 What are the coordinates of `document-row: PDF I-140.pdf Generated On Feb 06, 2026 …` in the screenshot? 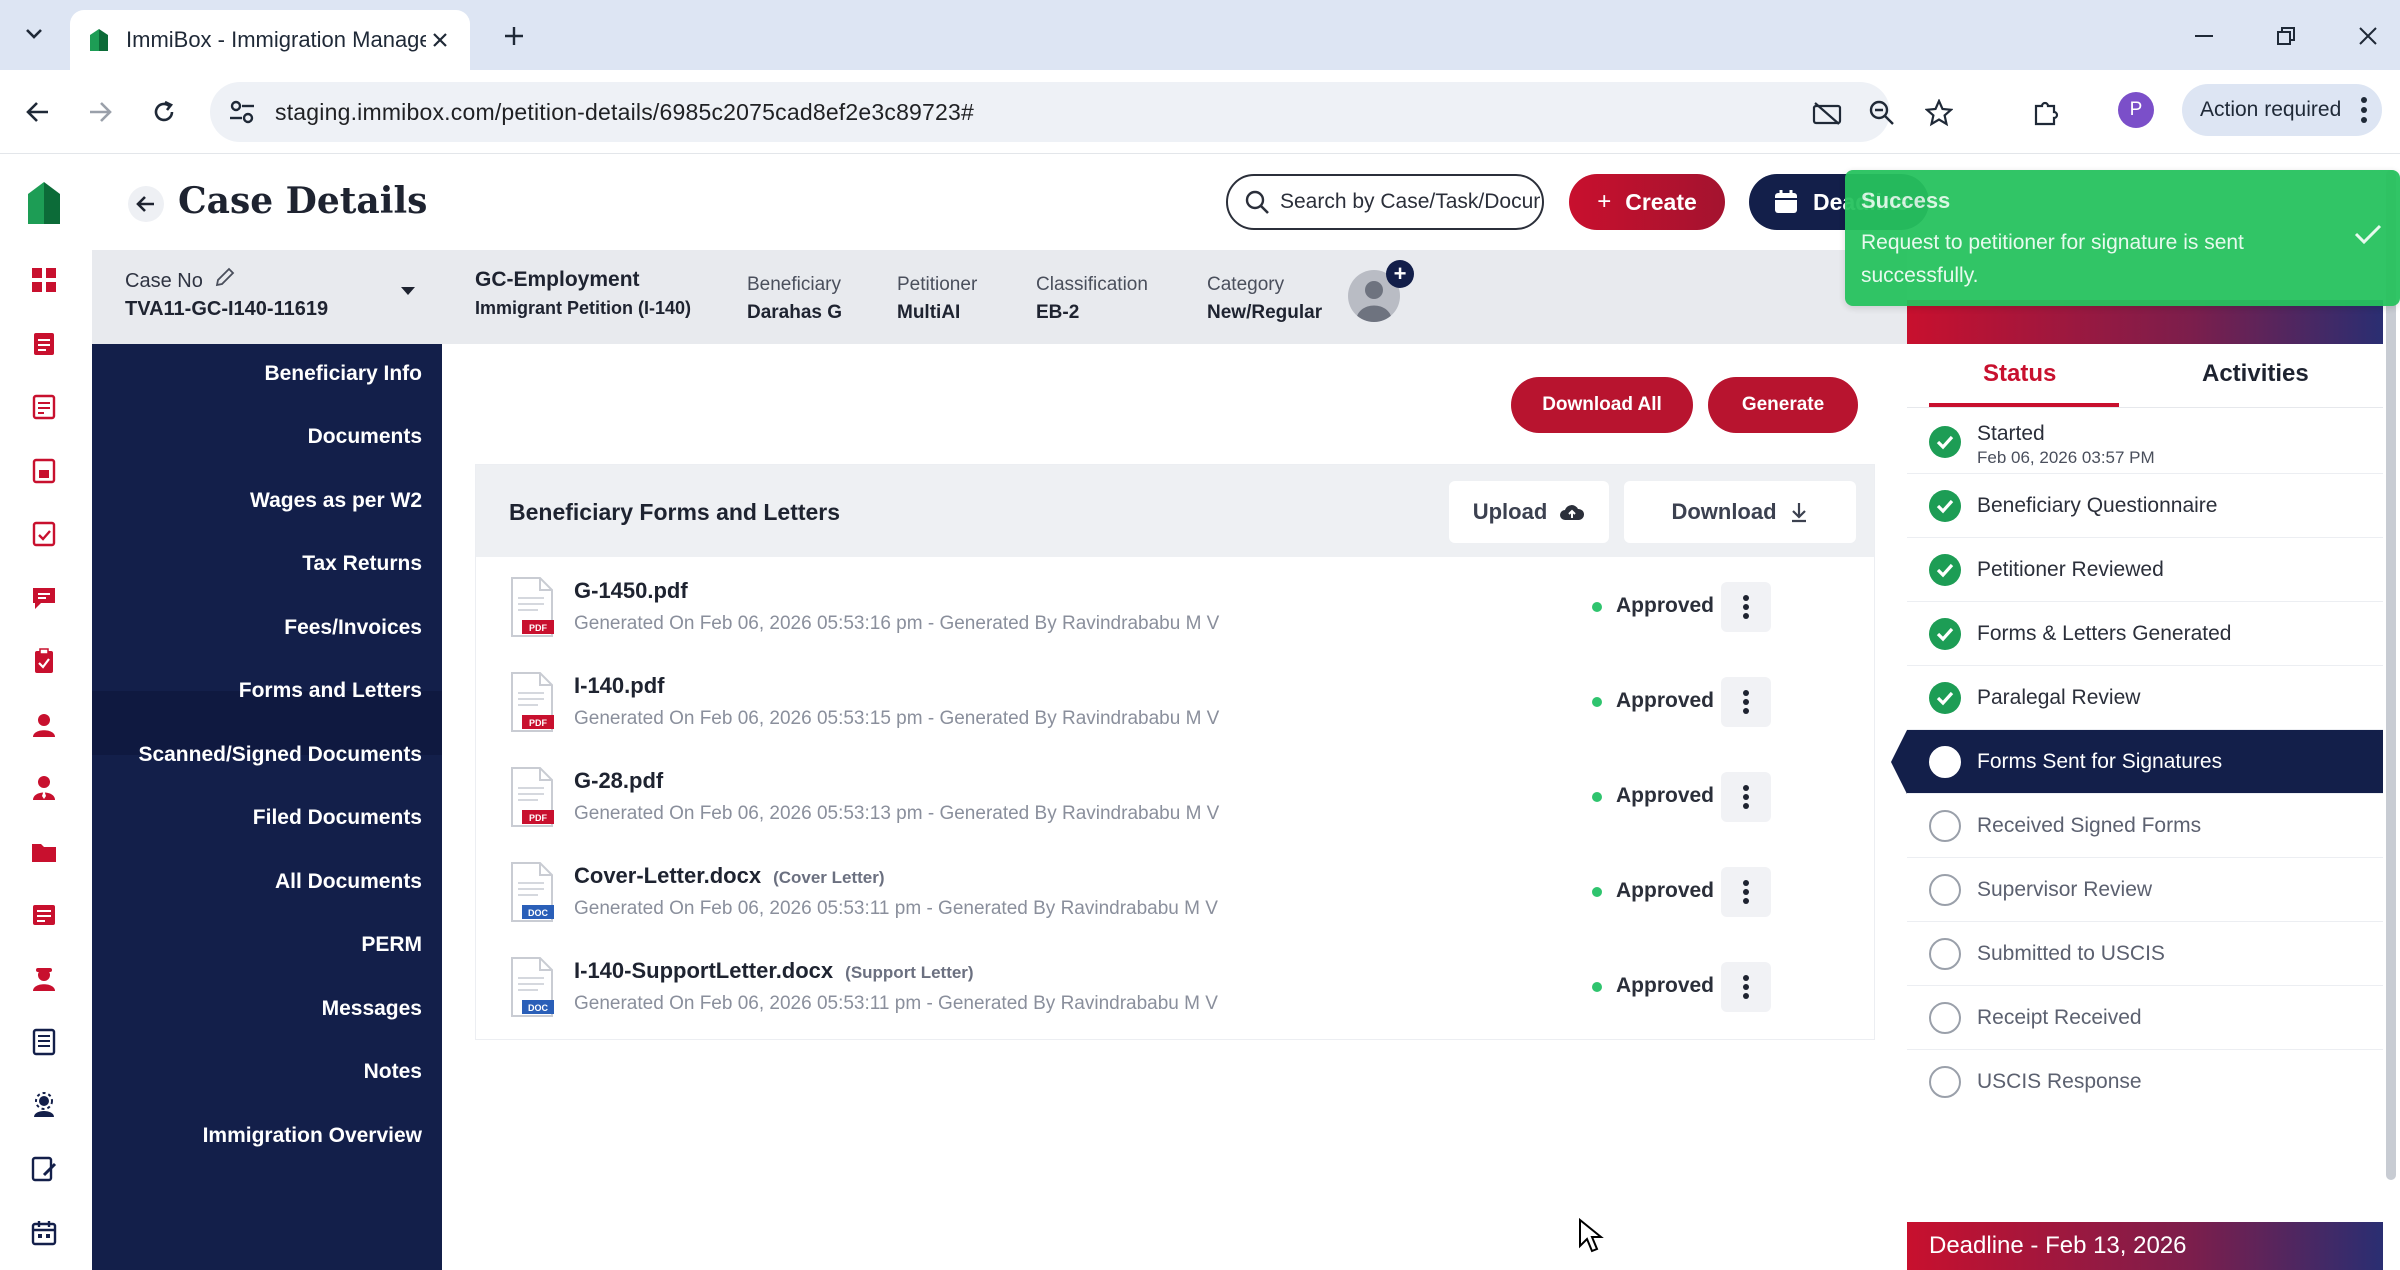 It's located at (1175, 702).